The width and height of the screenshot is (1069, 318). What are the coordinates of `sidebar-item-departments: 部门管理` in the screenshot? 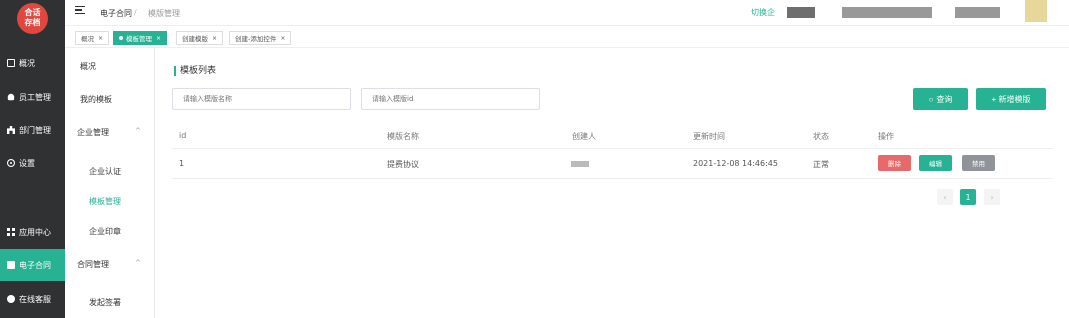 It's located at (32, 130).